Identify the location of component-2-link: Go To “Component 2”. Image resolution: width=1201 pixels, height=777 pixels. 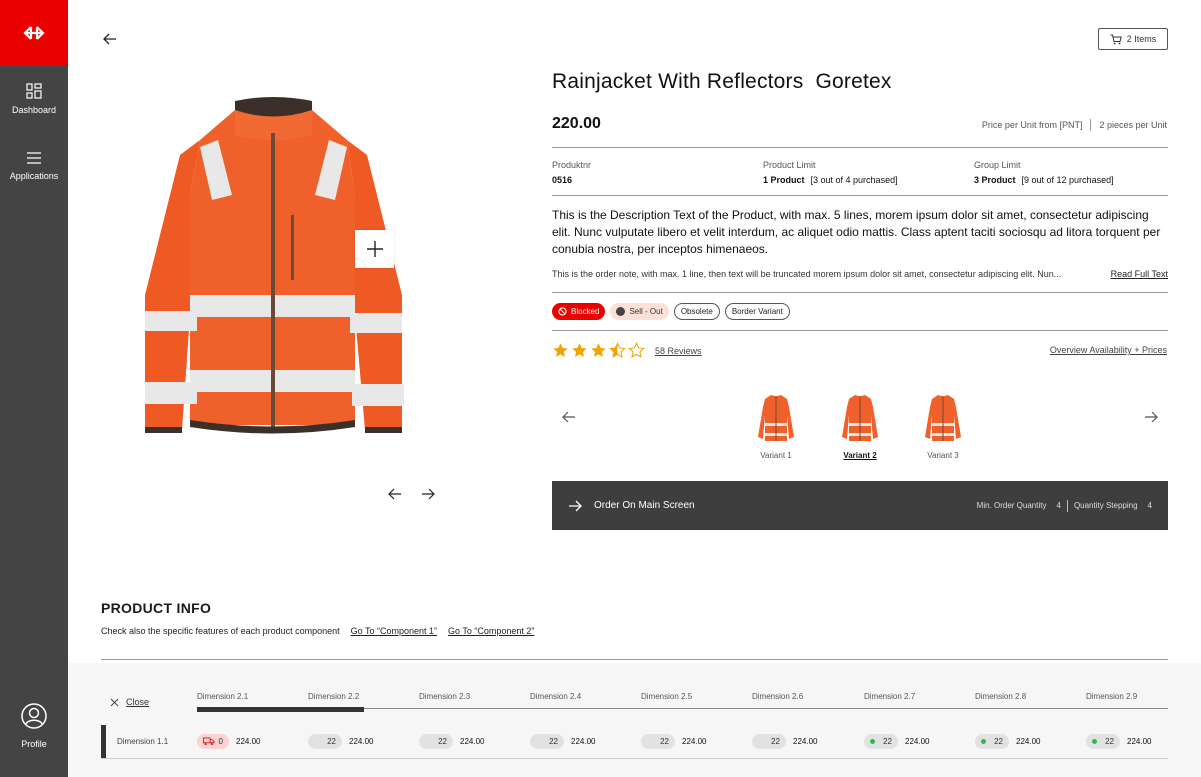
(491, 631).